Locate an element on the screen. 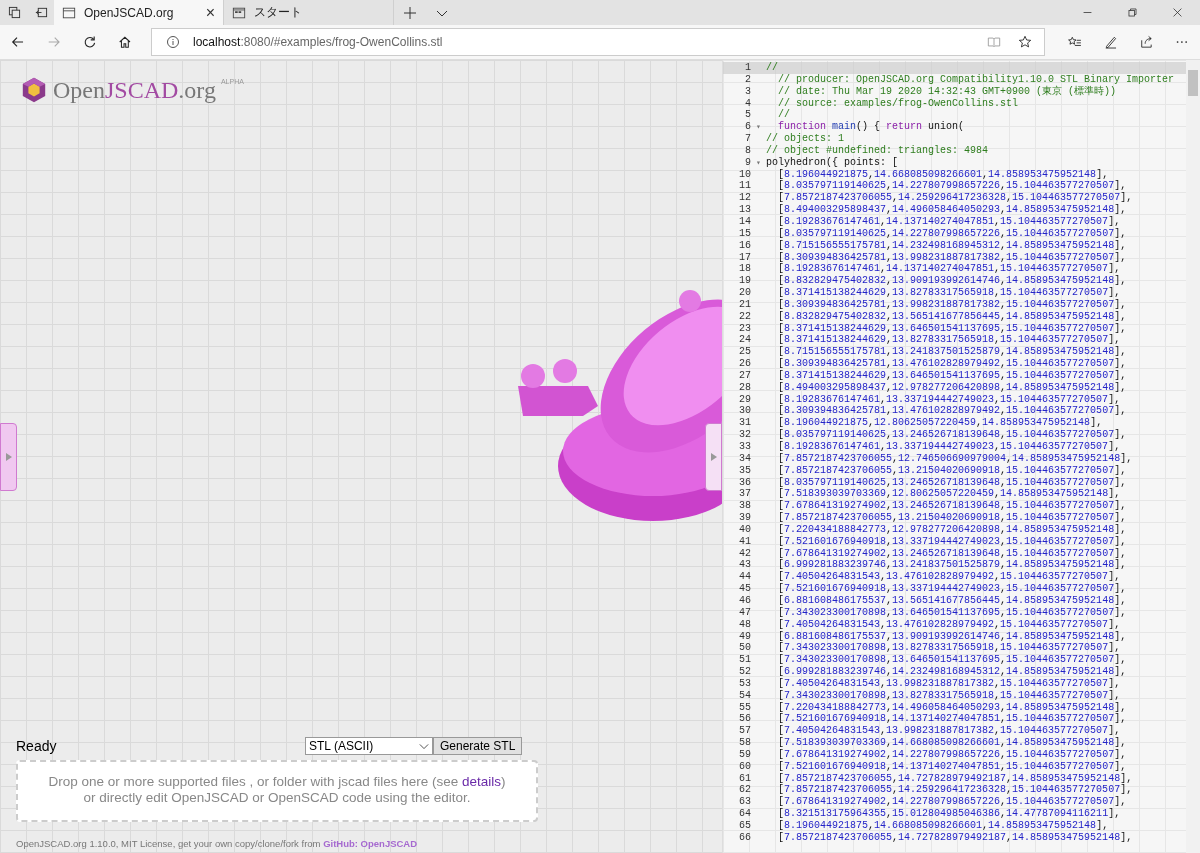 The height and width of the screenshot is (853, 1200). line-number: 54 is located at coordinates (744, 695).